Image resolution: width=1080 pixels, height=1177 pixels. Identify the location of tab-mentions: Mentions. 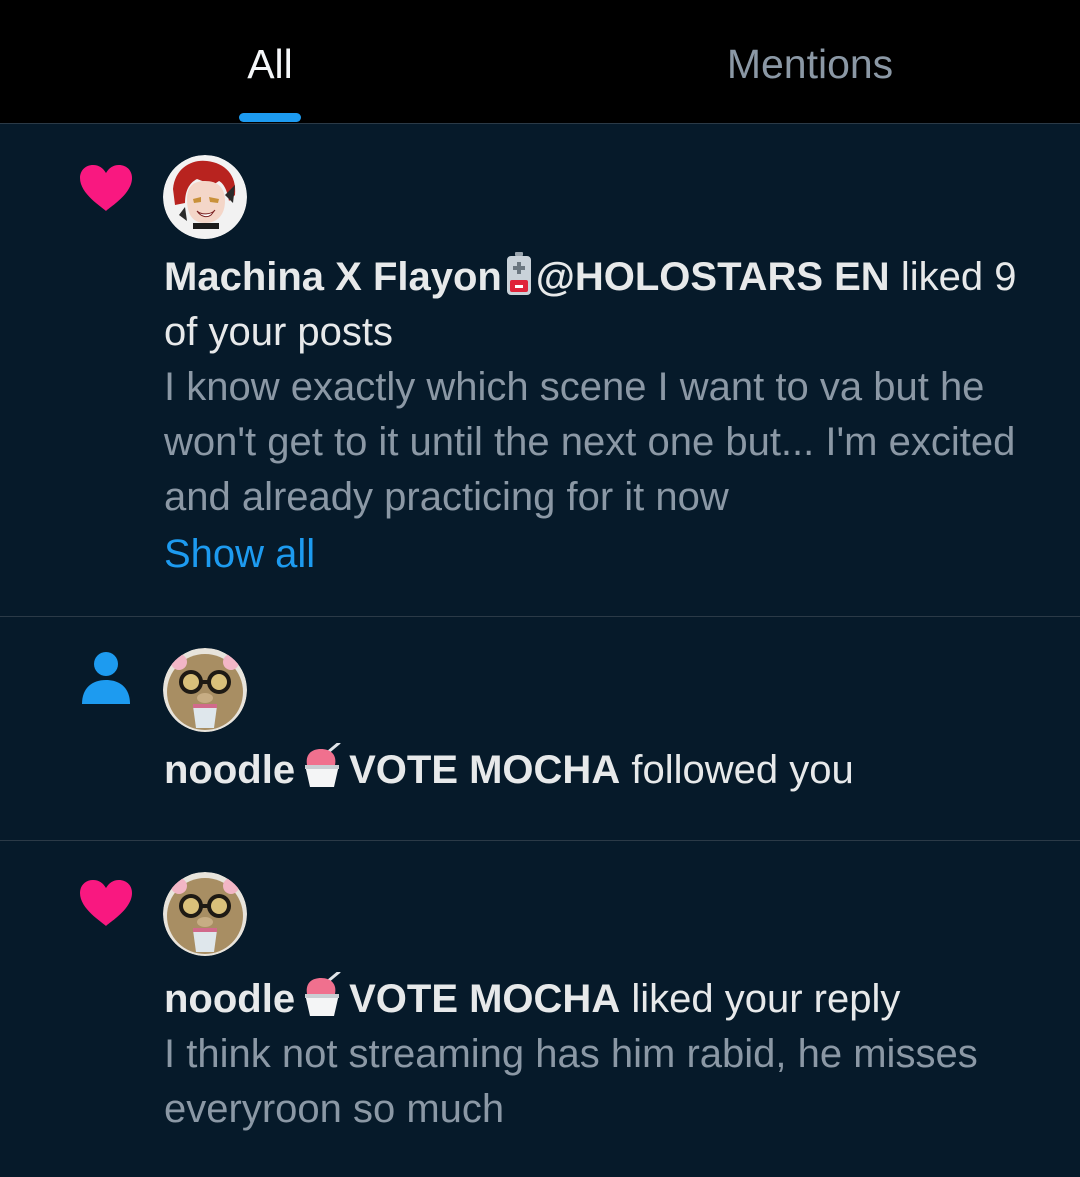
(810, 62).